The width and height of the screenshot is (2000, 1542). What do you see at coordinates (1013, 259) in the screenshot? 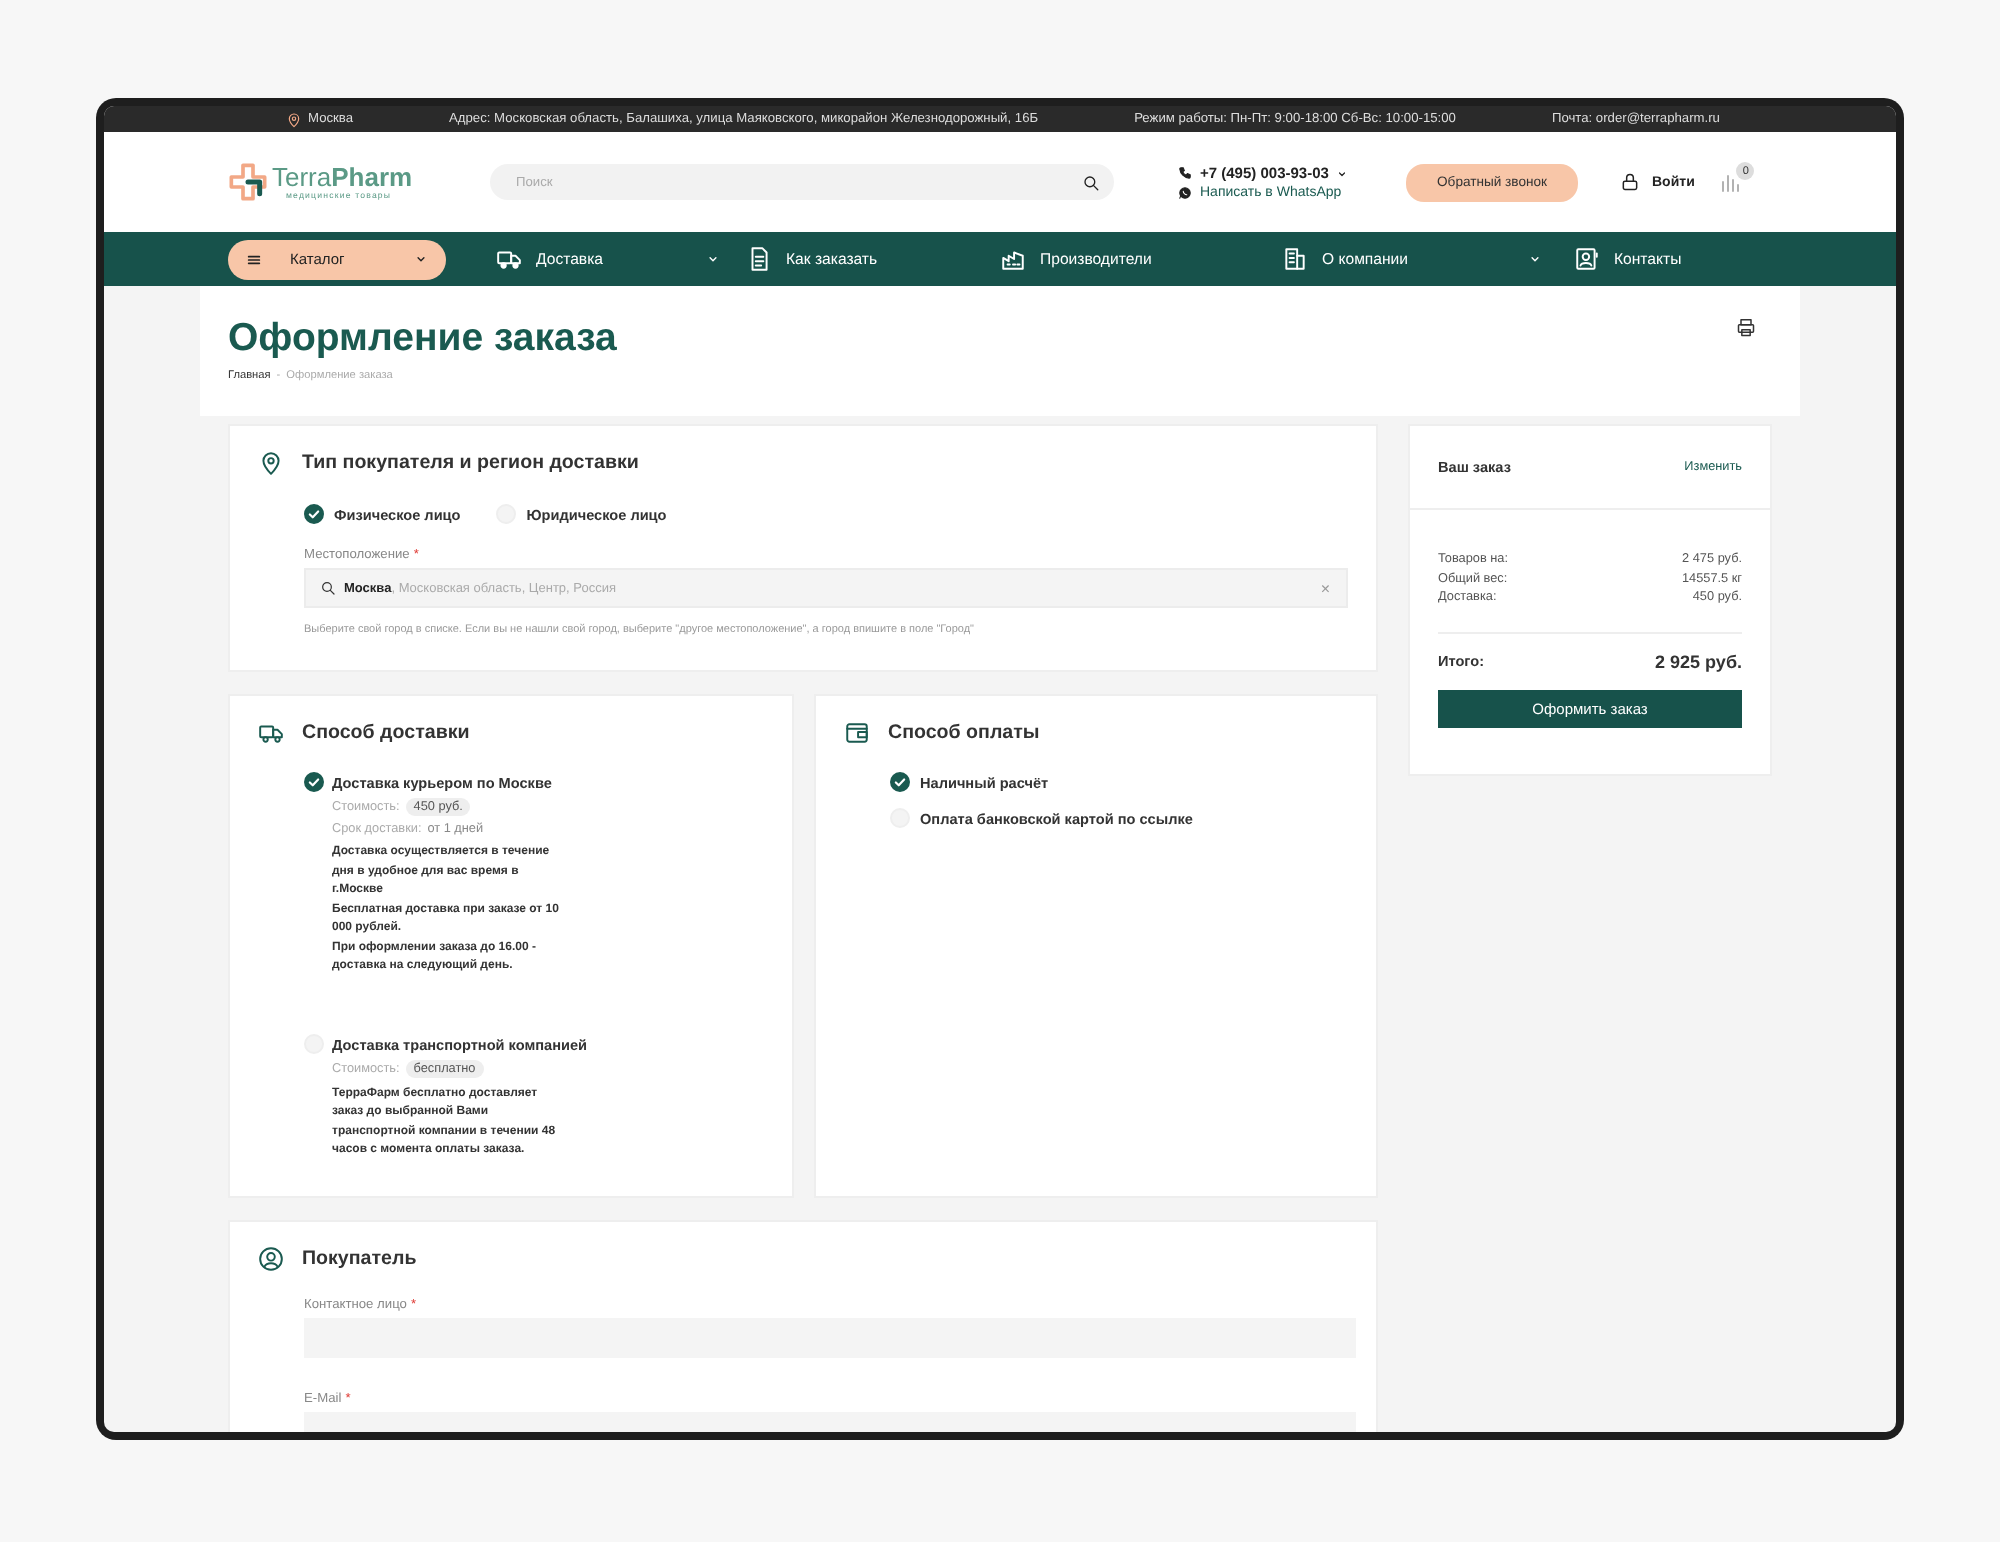
I see `factory-icon` at bounding box center [1013, 259].